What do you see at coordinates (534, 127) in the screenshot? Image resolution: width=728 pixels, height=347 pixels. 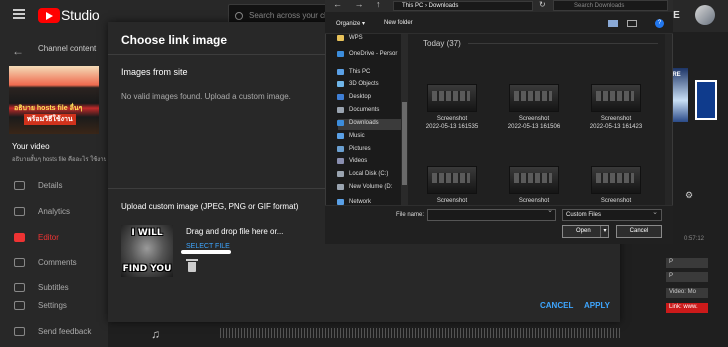 I see `file-date-text: 2022-05-13 161506` at bounding box center [534, 127].